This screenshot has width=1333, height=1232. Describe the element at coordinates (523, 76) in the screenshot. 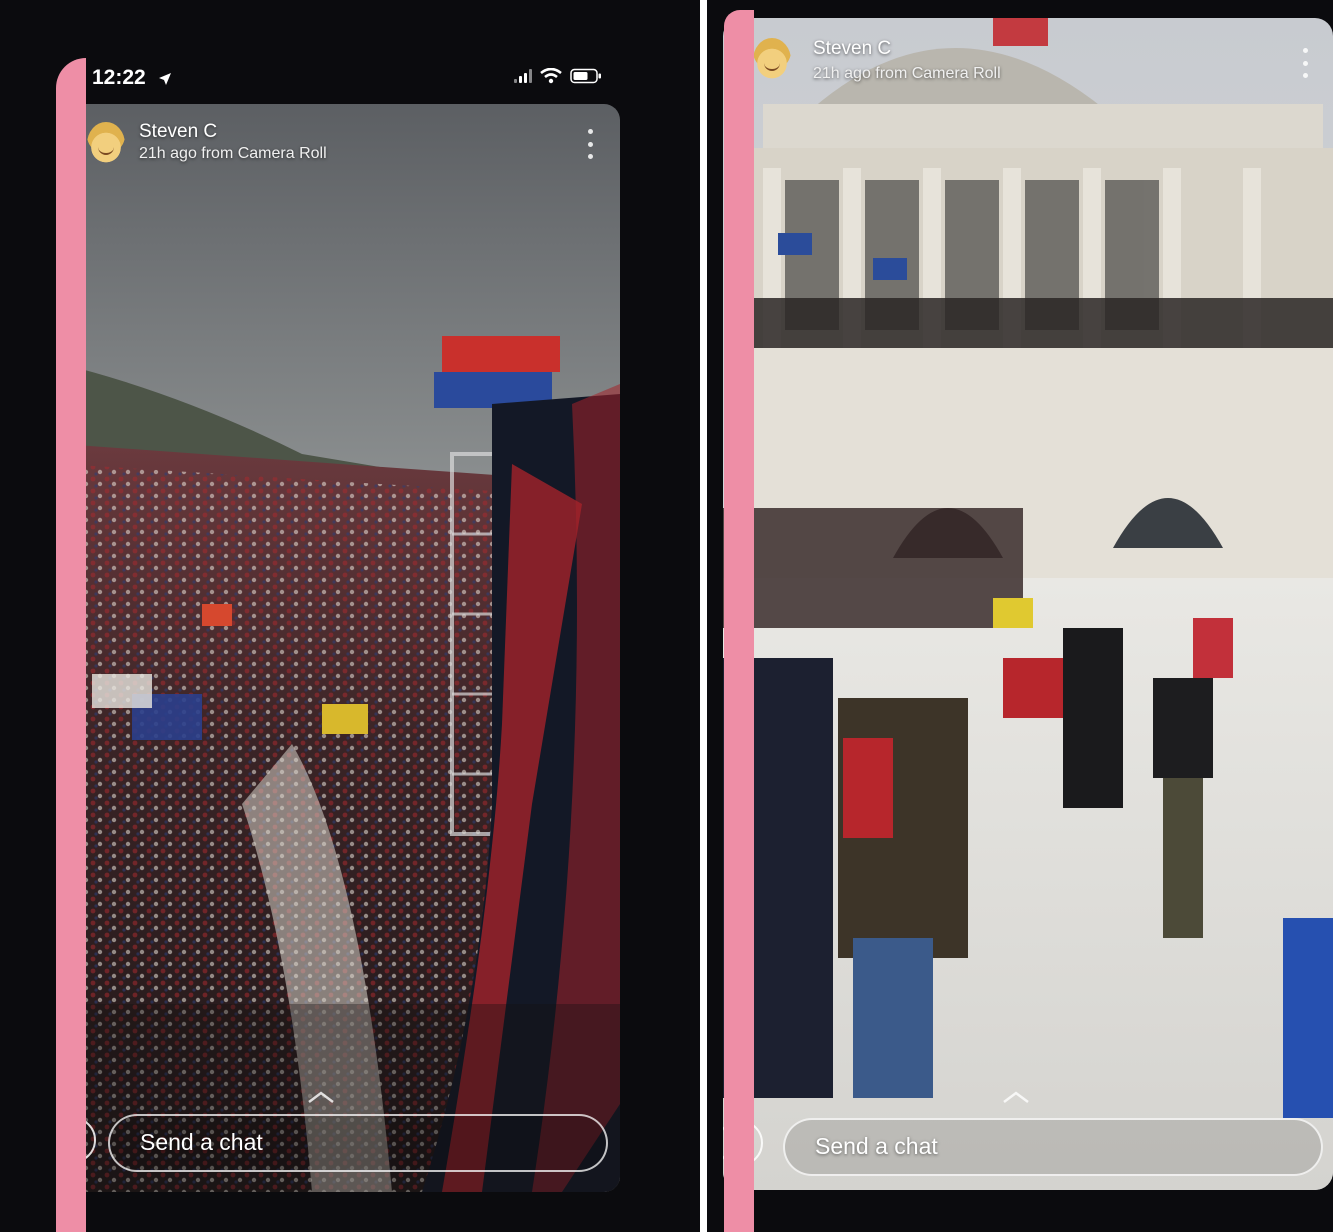

I see `signal-icon` at that location.